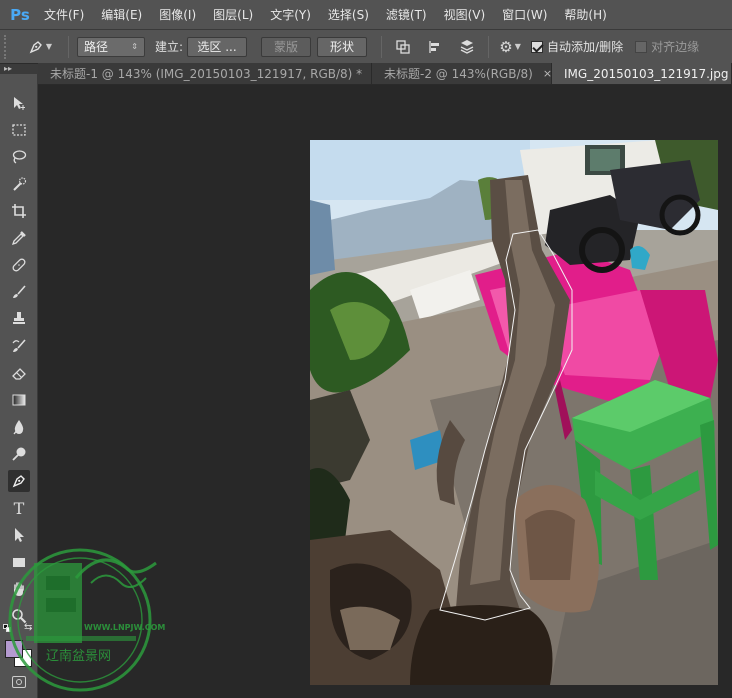 The image size is (732, 698). I want to click on path-operations-icon, so click(403, 46).